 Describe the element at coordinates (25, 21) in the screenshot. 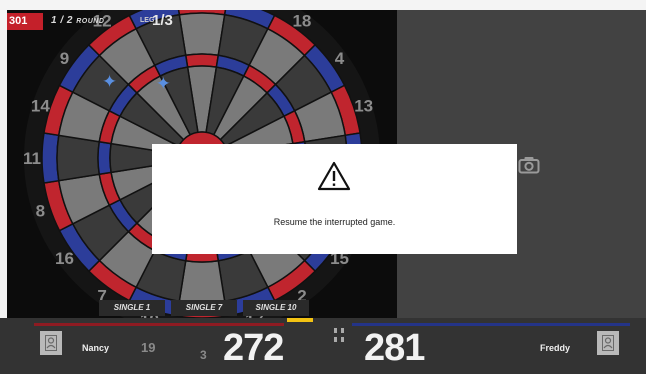

I see `game-code-badge: 301` at that location.